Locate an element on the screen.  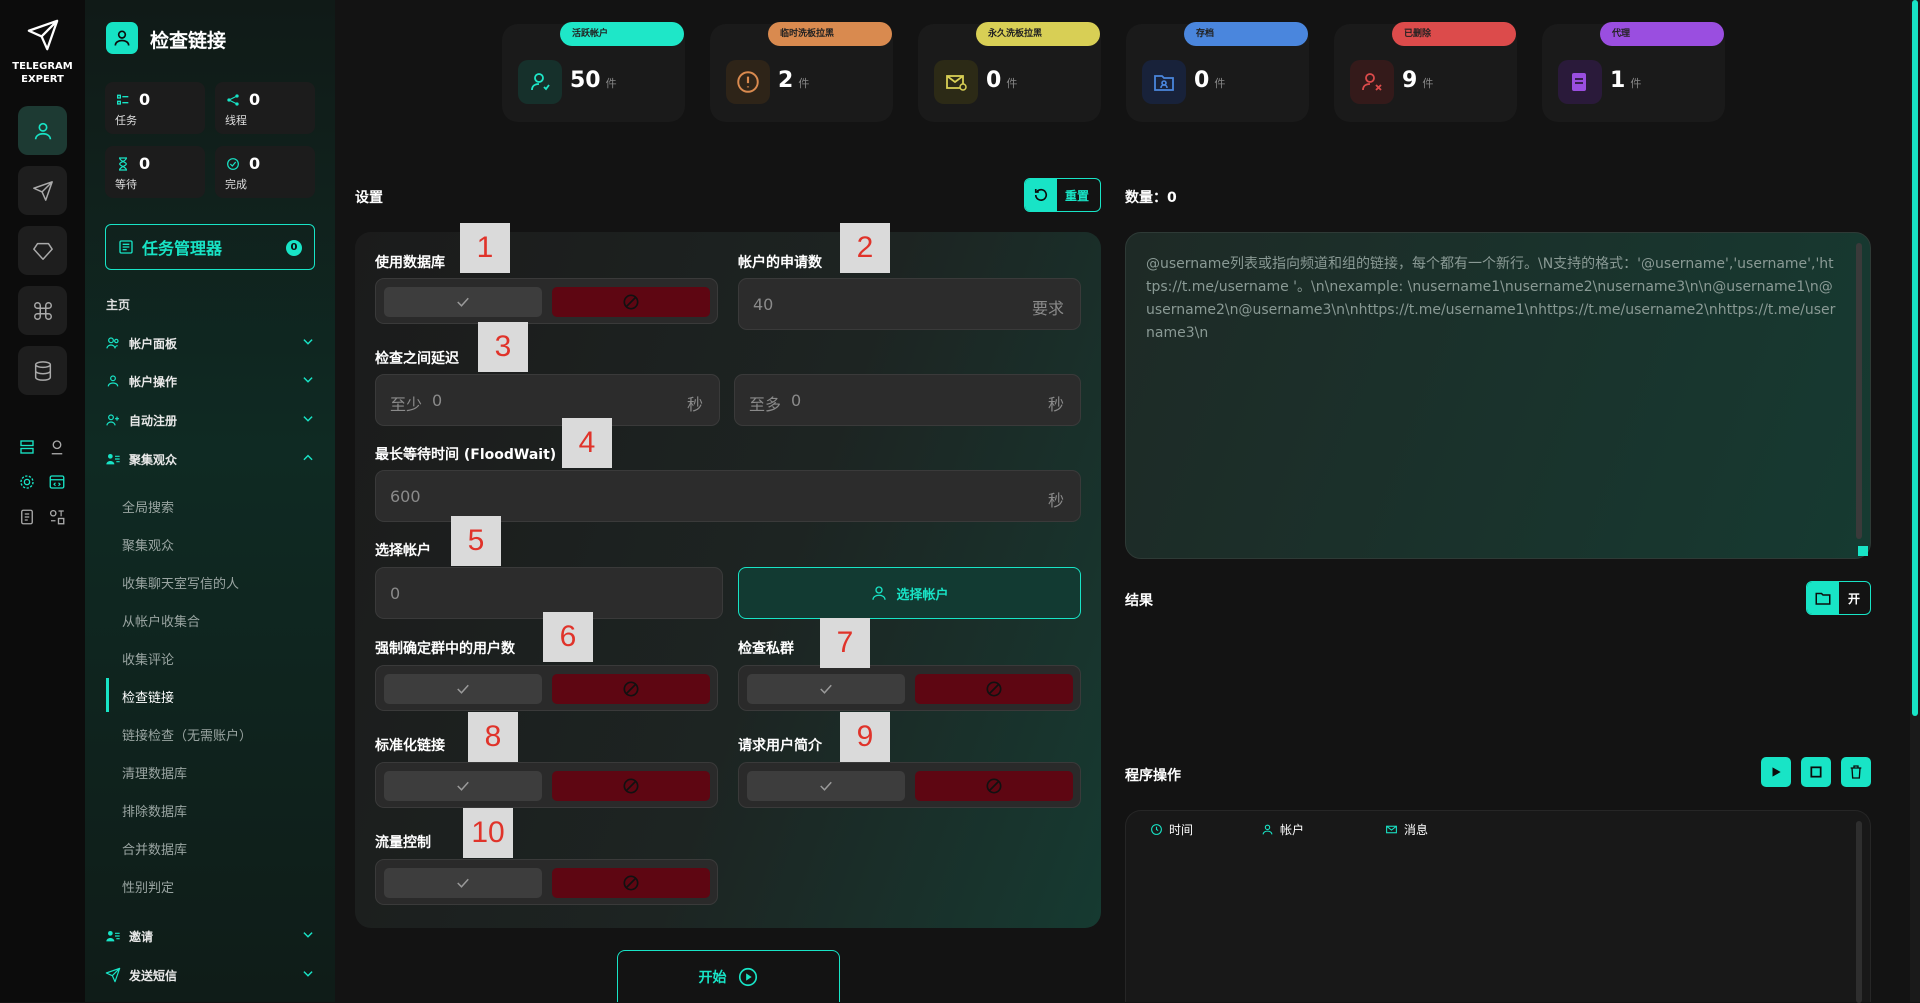
nav-group-audience: 聚集观众 is located at coordinates (210, 459).